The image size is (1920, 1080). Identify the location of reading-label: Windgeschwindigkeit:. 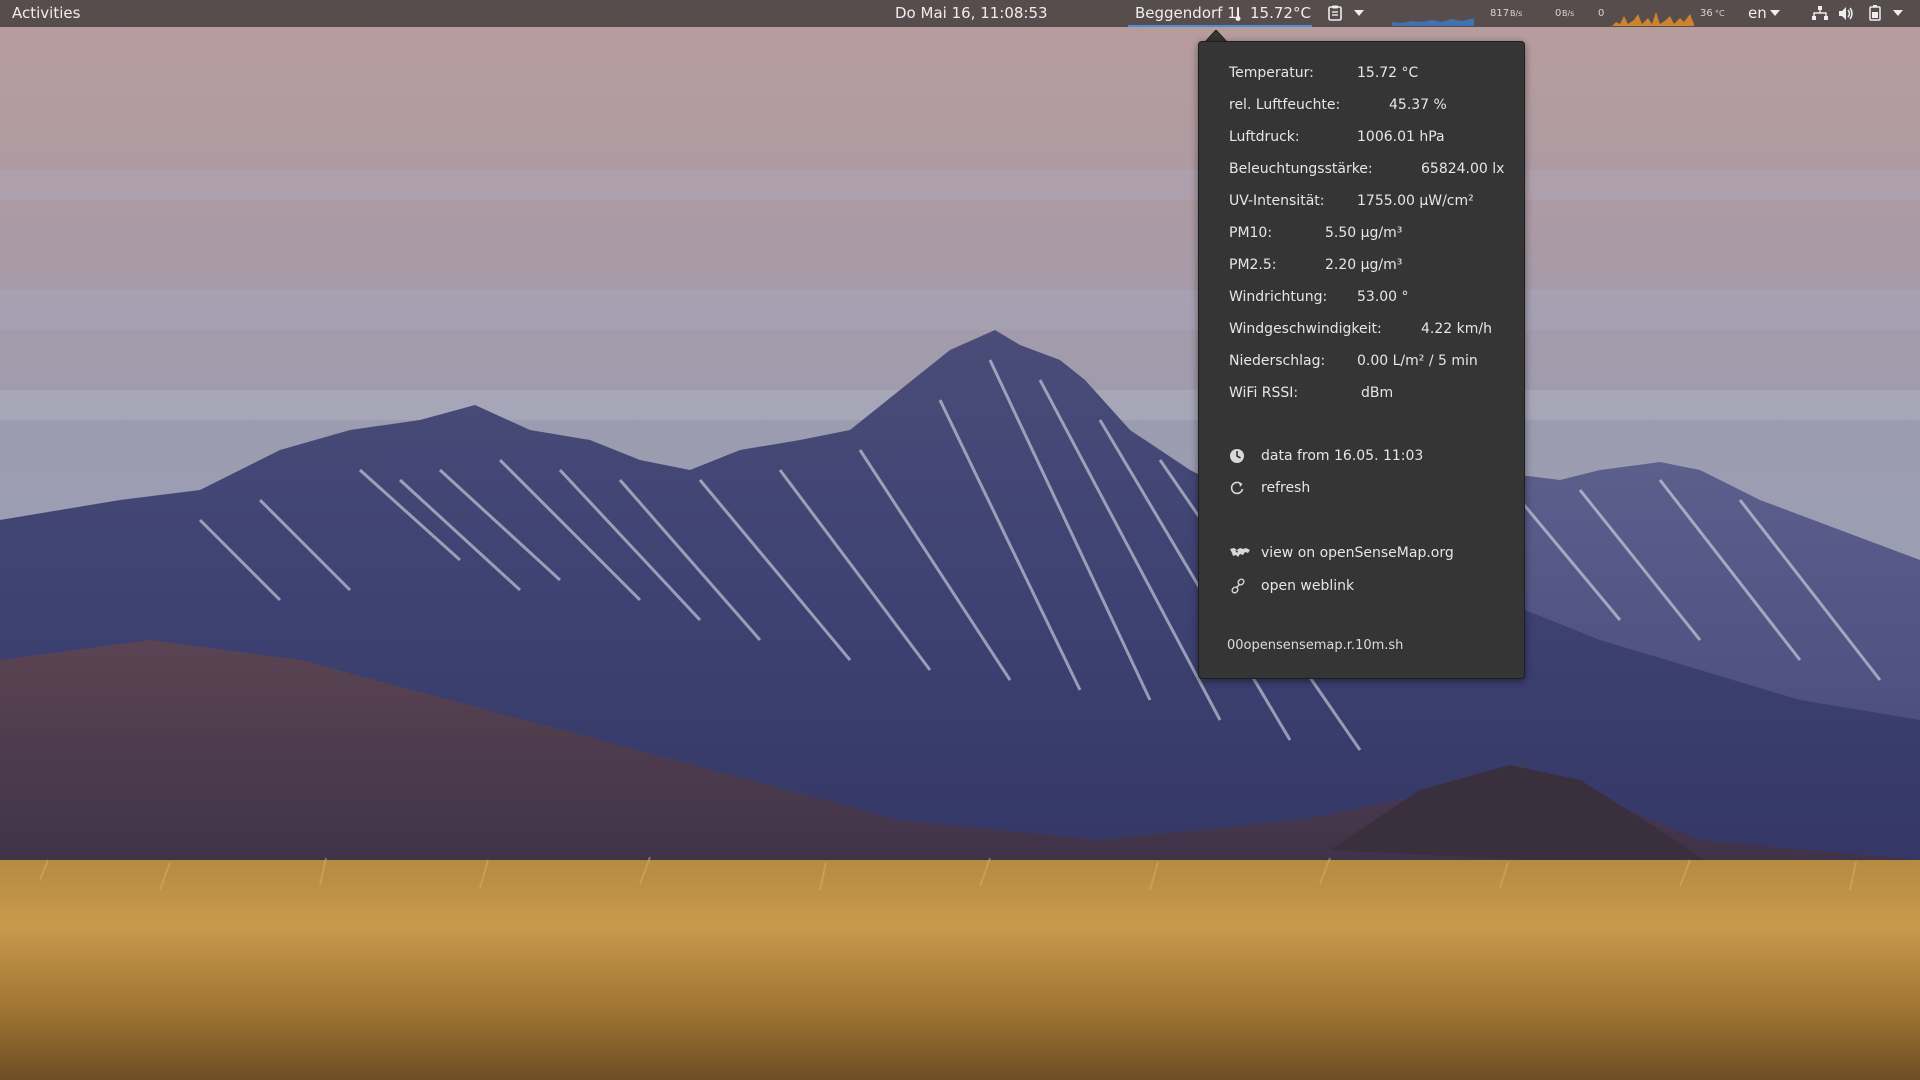
(1305, 329).